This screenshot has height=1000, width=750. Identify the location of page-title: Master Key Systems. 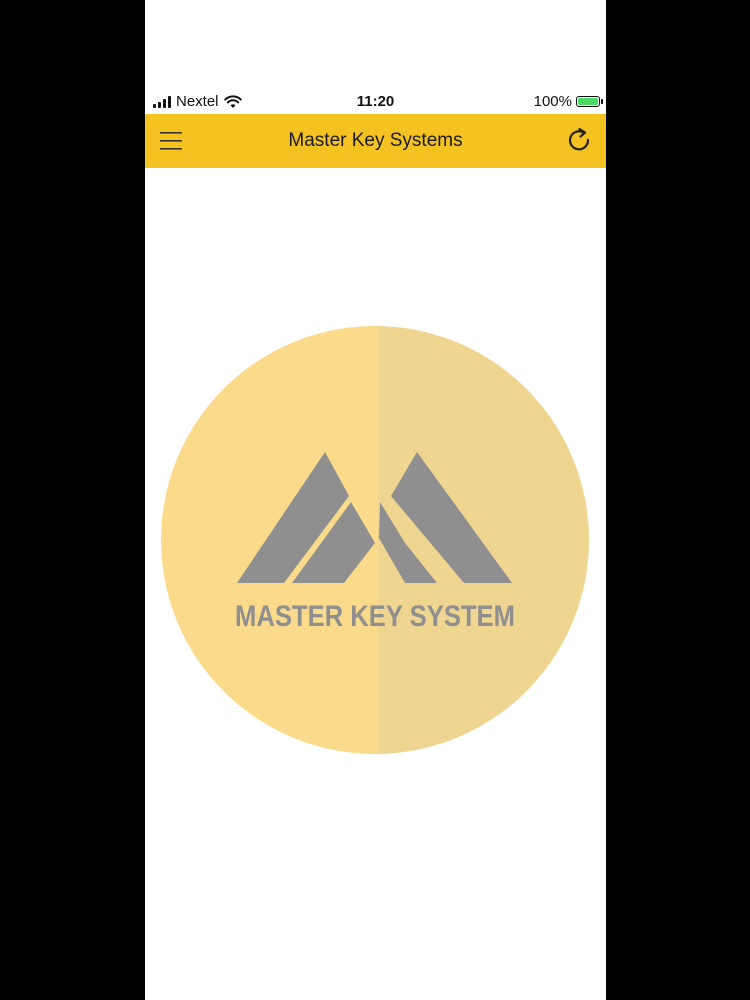
(375, 140).